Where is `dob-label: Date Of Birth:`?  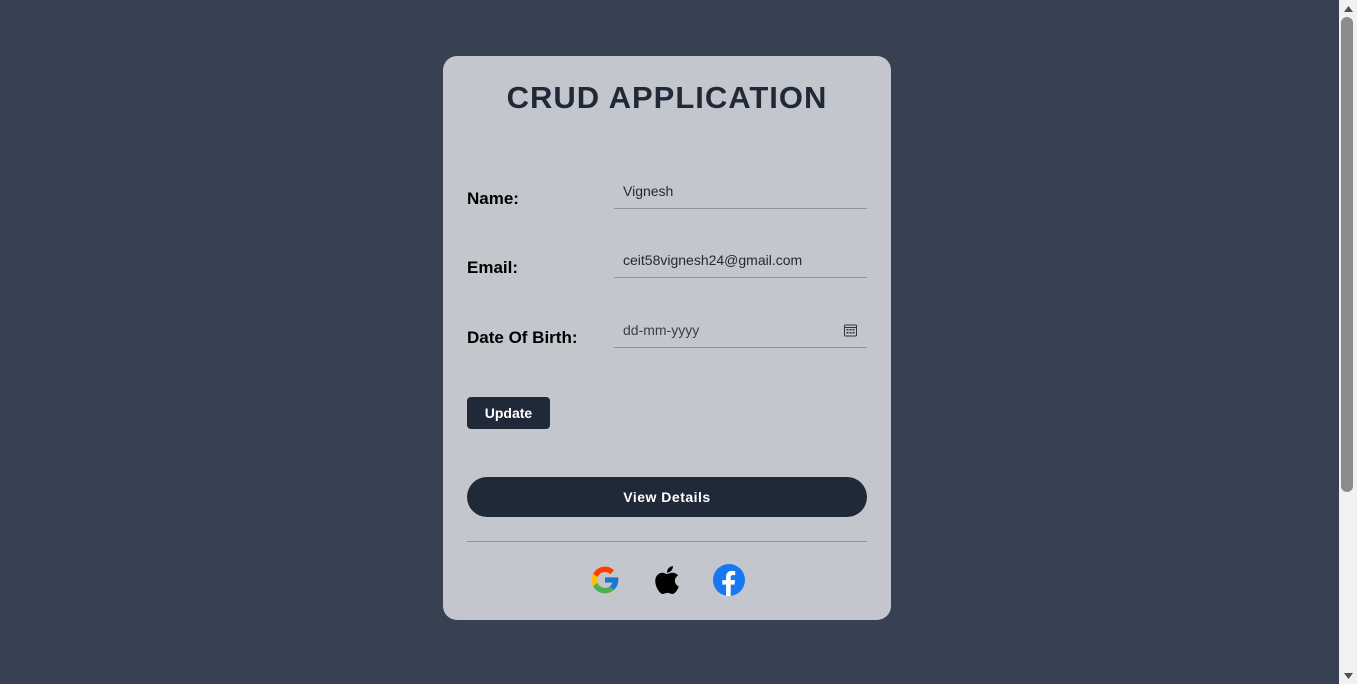
dob-label: Date Of Birth: is located at coordinates (522, 337).